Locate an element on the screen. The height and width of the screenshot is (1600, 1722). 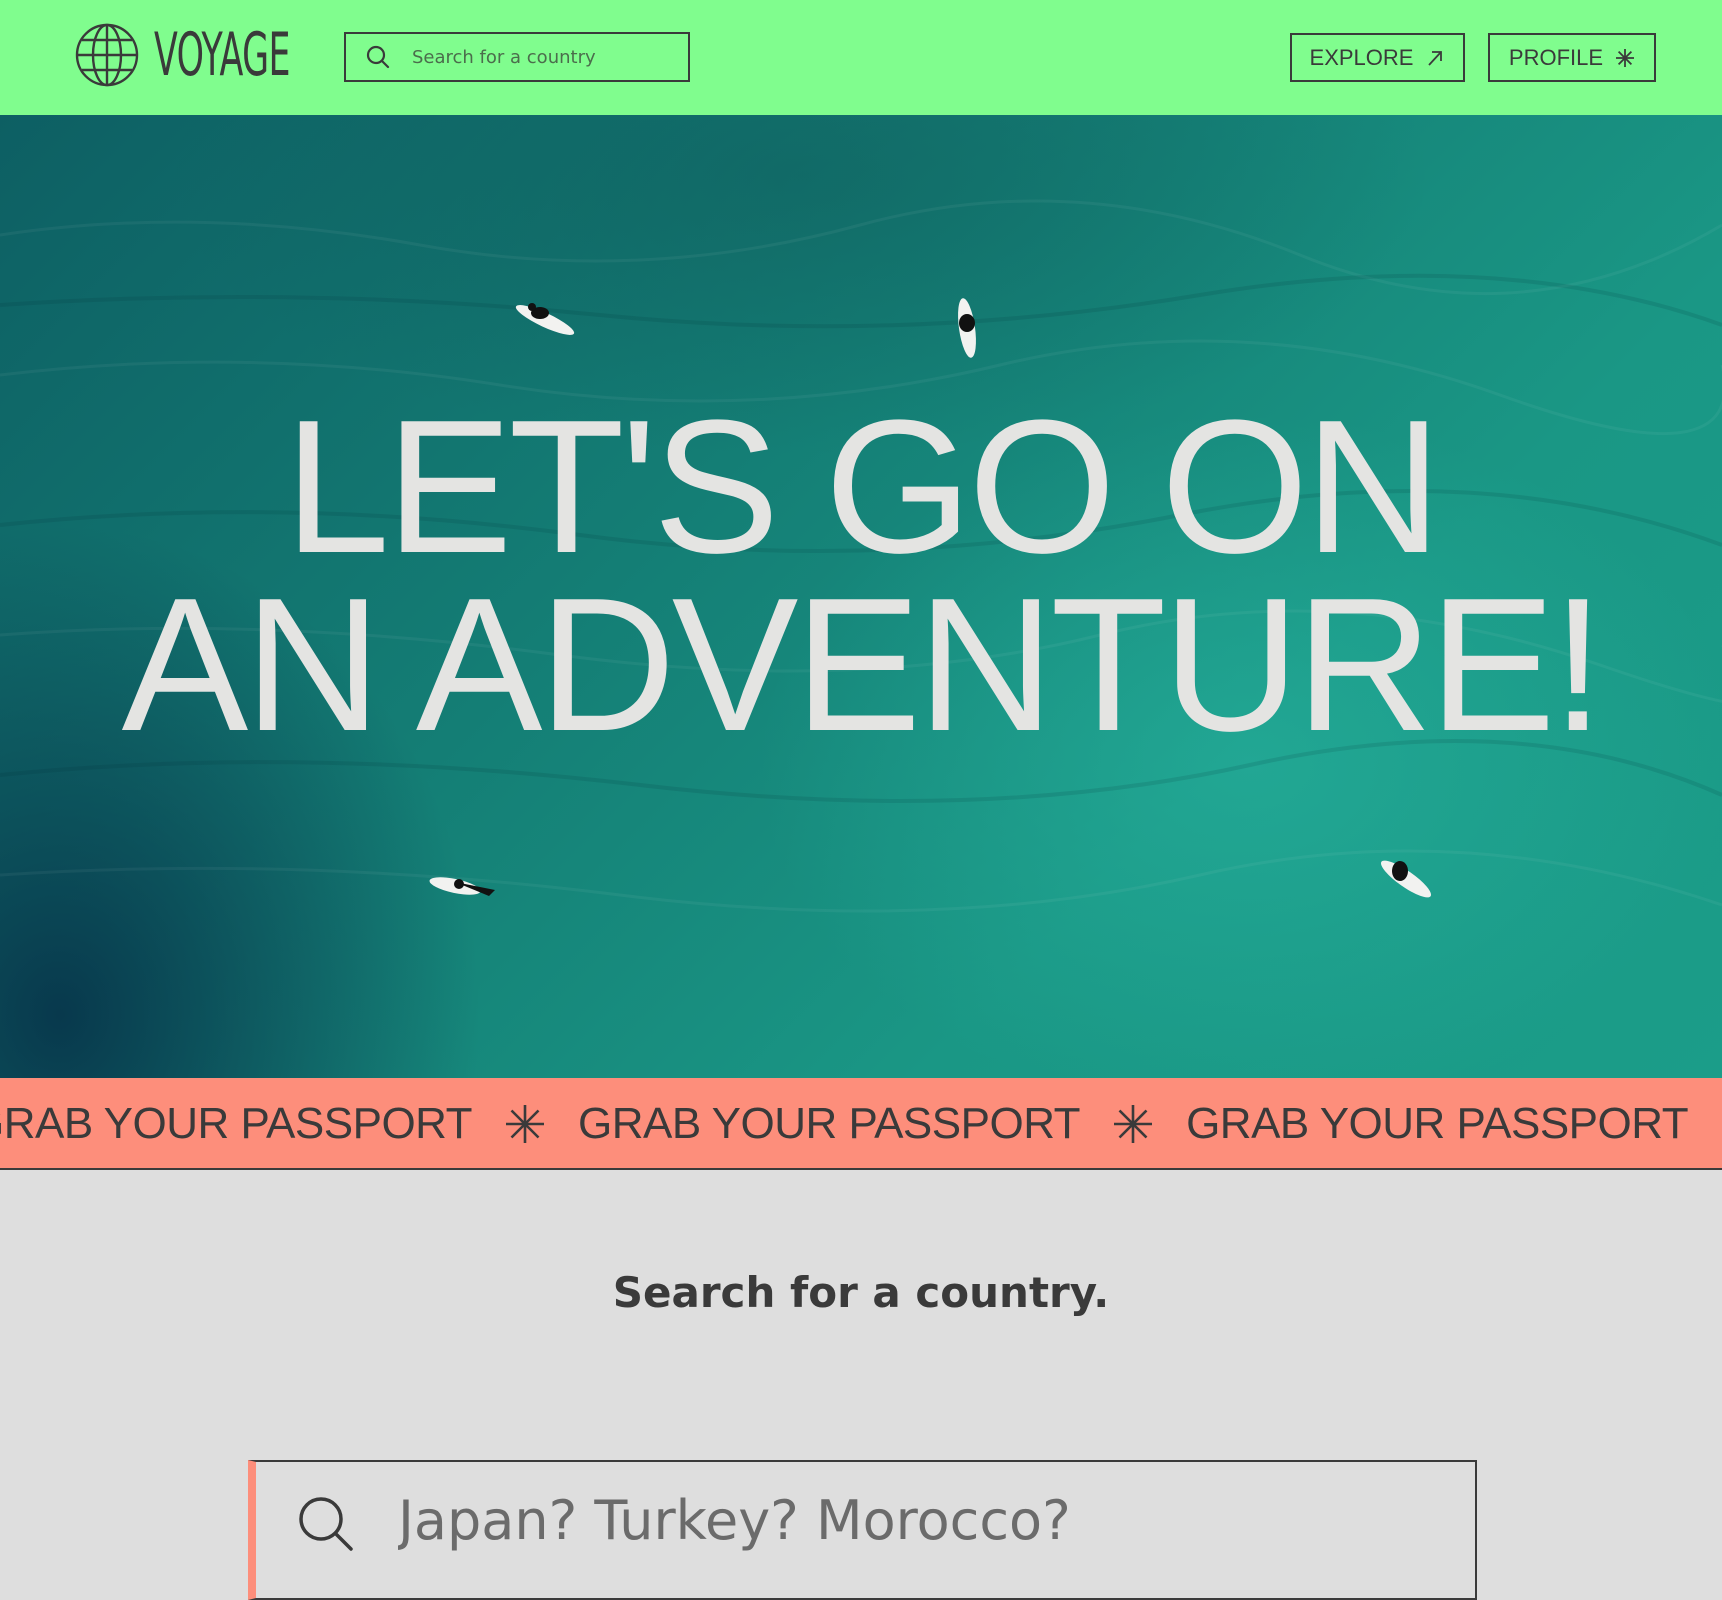
country-search is located at coordinates (862, 1530).